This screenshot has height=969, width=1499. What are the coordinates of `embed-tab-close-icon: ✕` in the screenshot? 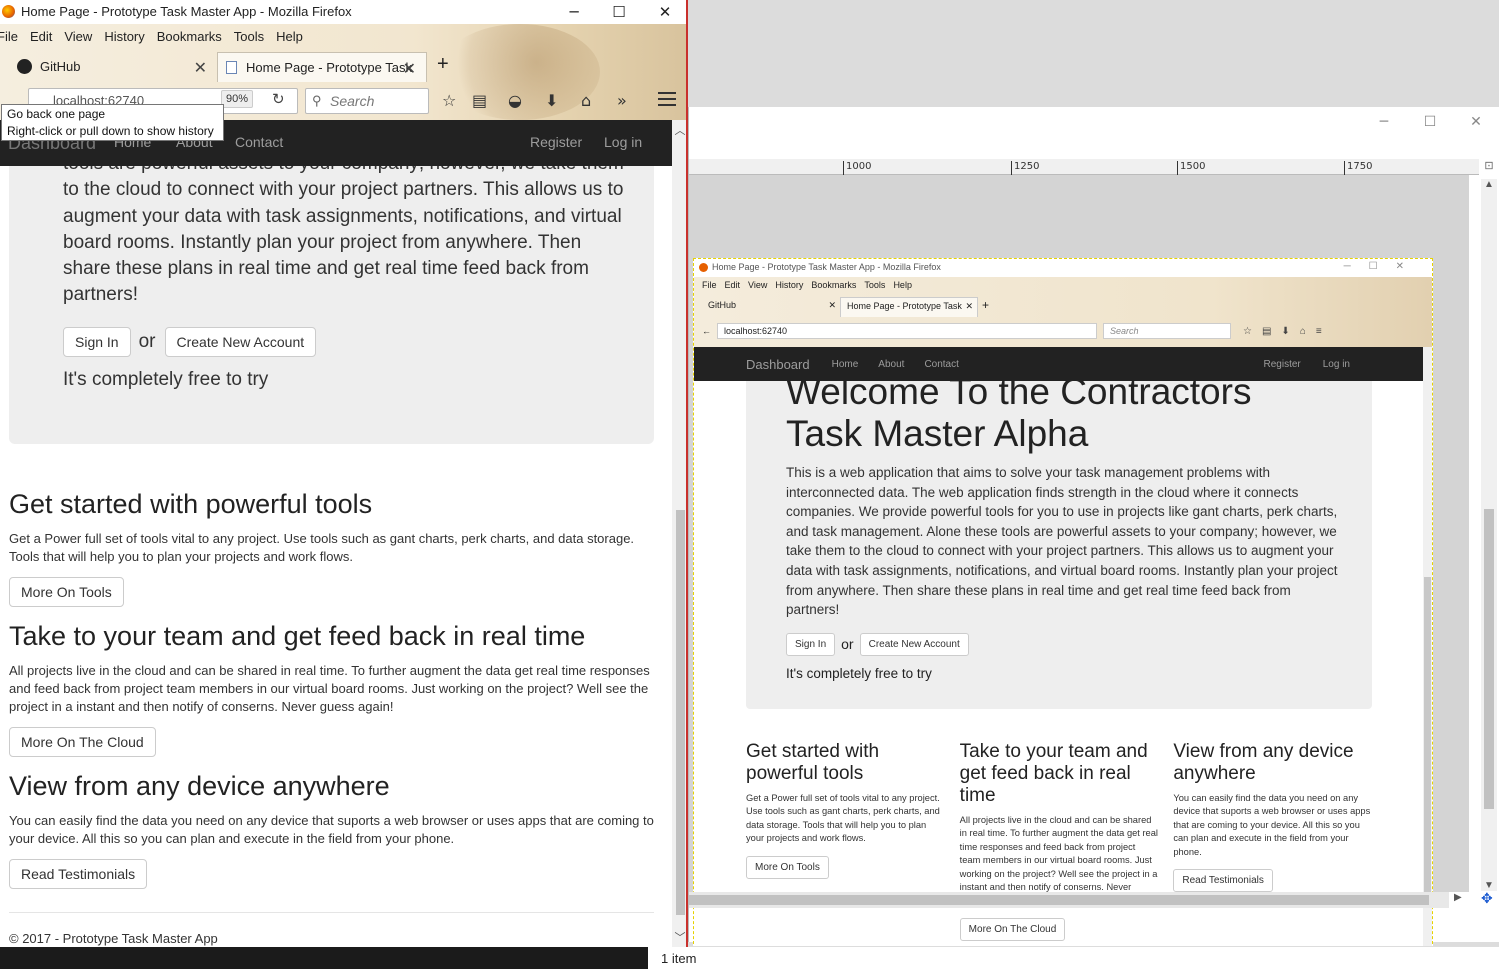 It's located at (969, 306).